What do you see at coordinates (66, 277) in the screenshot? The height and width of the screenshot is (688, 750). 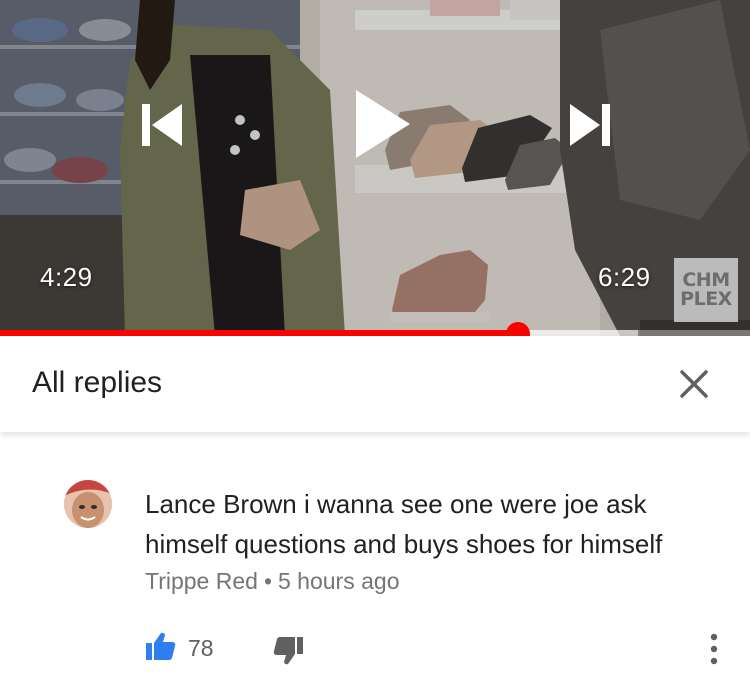 I see `current-time: 4:29` at bounding box center [66, 277].